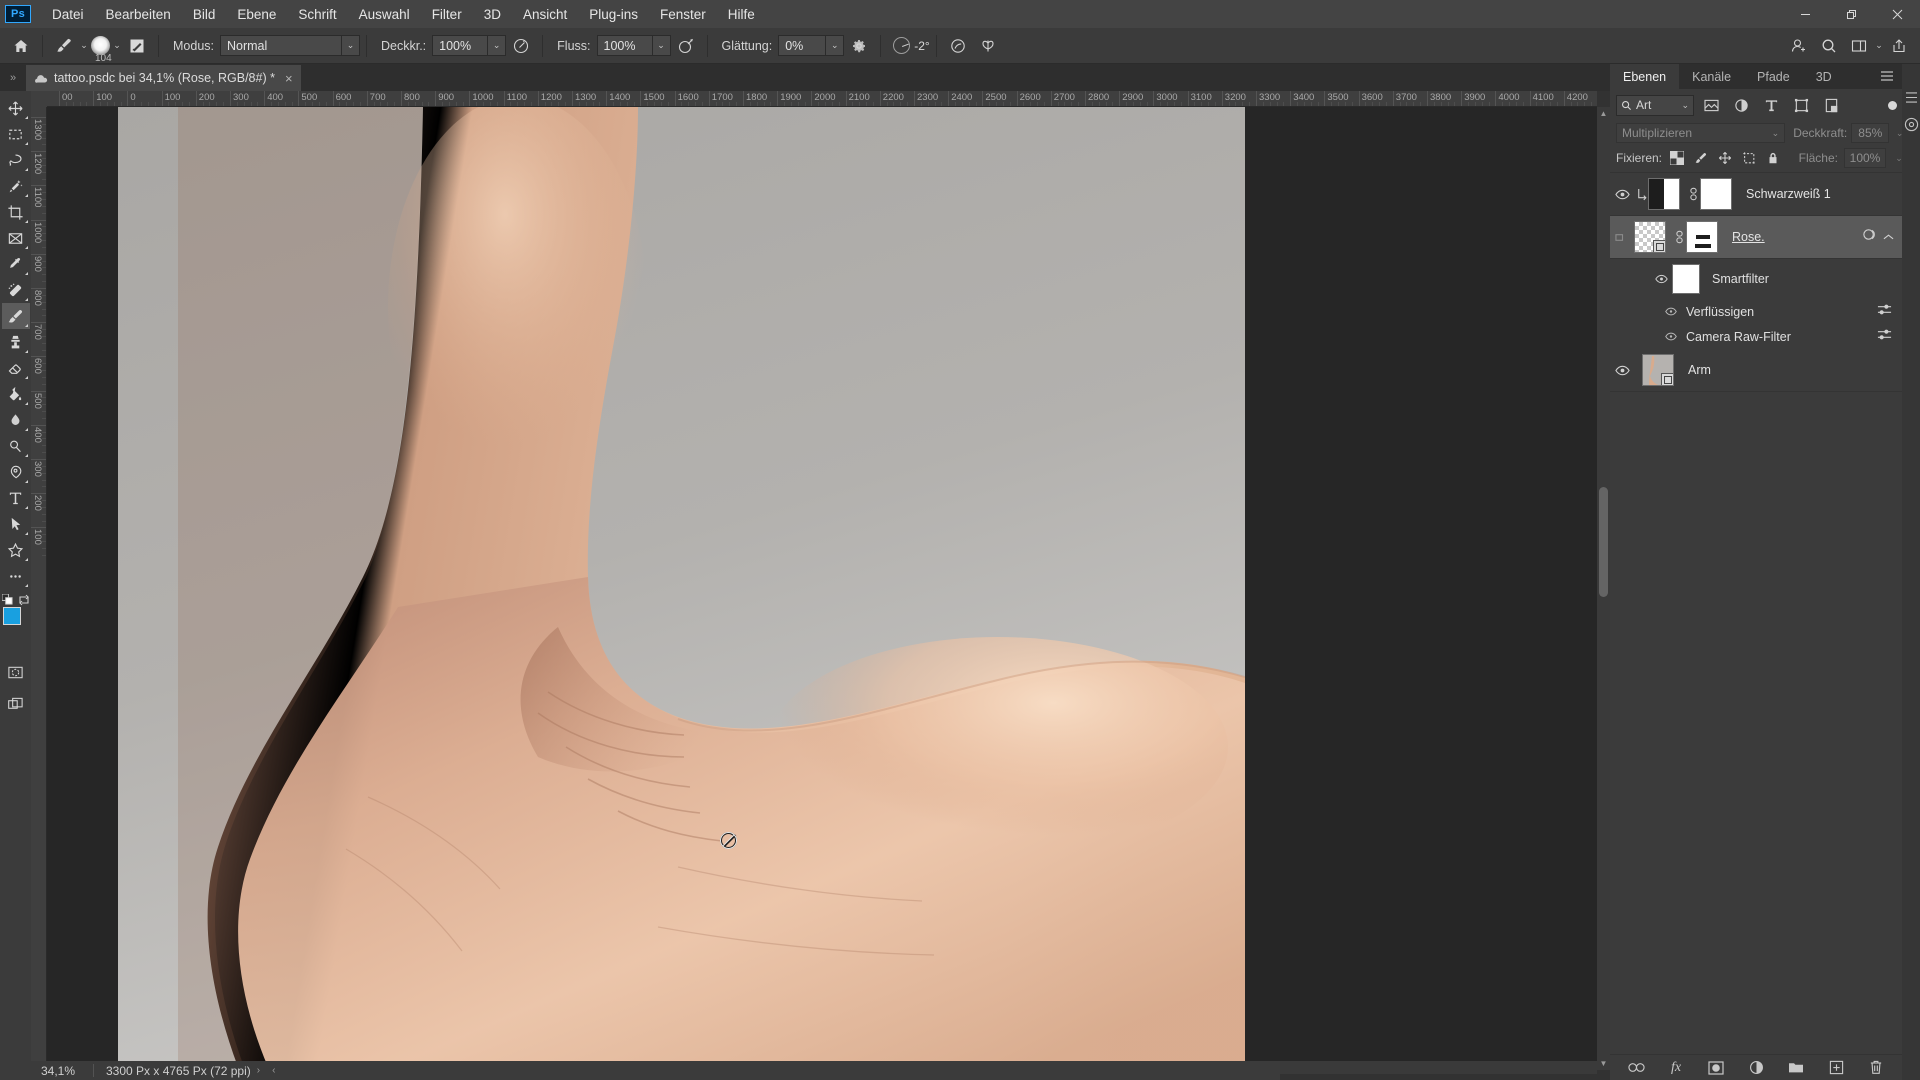 The image size is (1920, 1080). Describe the element at coordinates (1869, 237) in the screenshot. I see `smart-filter-badge-icon` at that location.